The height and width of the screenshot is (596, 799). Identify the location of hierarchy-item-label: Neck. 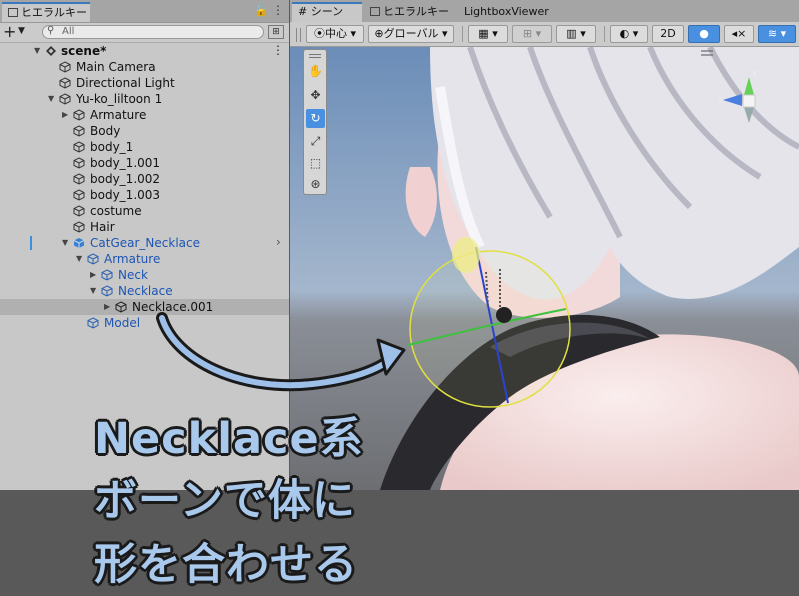
(133, 275).